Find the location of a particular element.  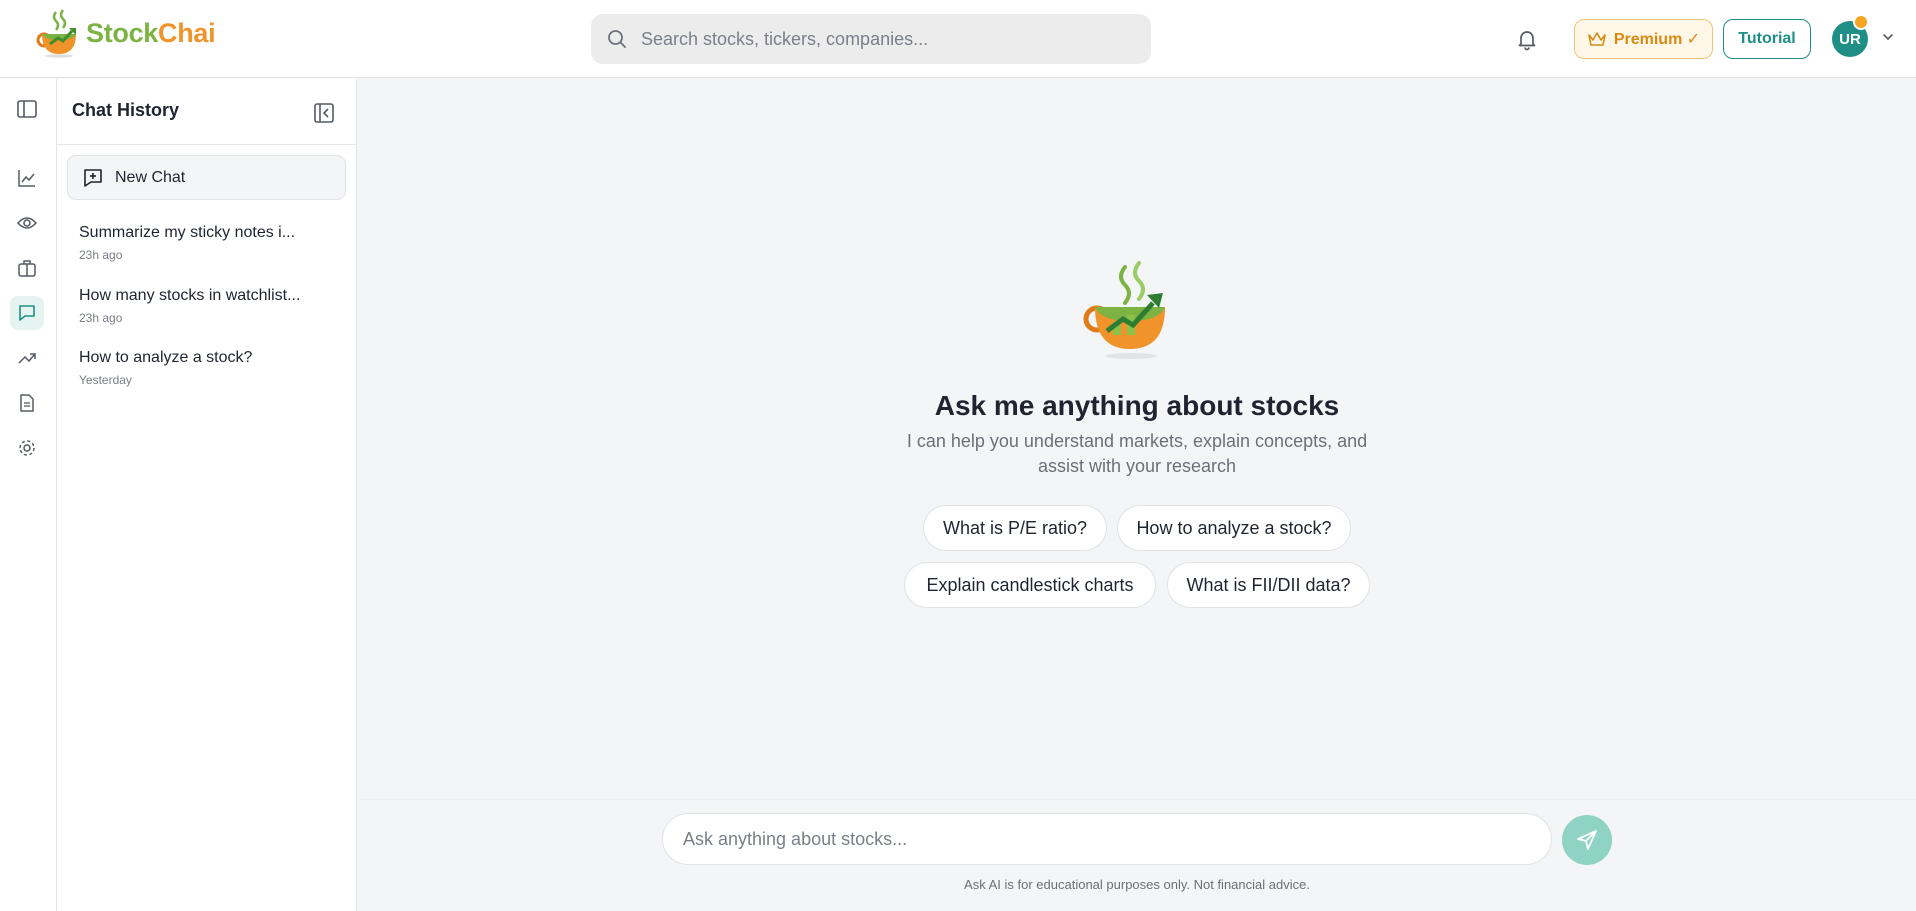

sidebar-toggle-icon is located at coordinates (27, 109).